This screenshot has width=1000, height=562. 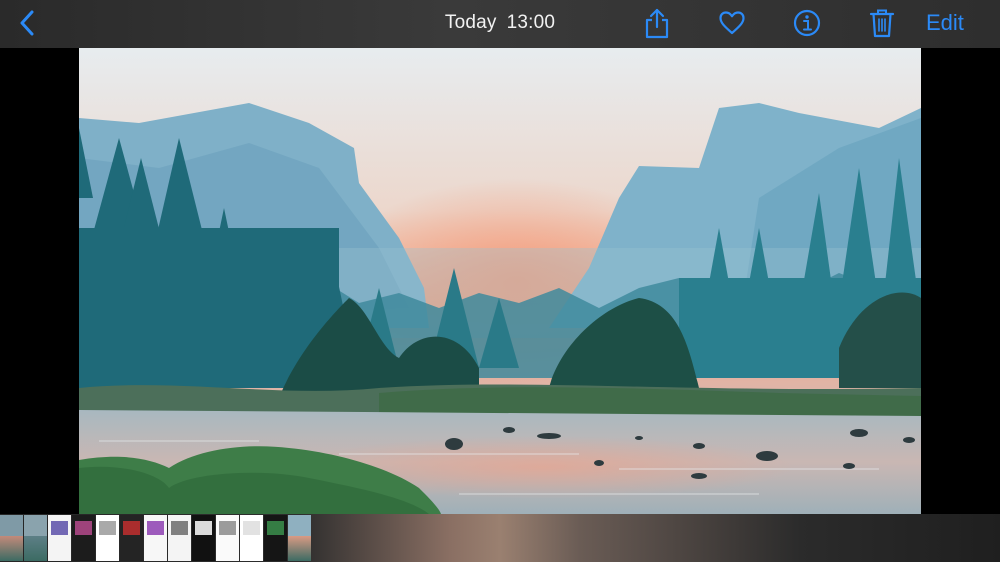 I want to click on photo-date-title: Today 13:00, so click(x=500, y=23).